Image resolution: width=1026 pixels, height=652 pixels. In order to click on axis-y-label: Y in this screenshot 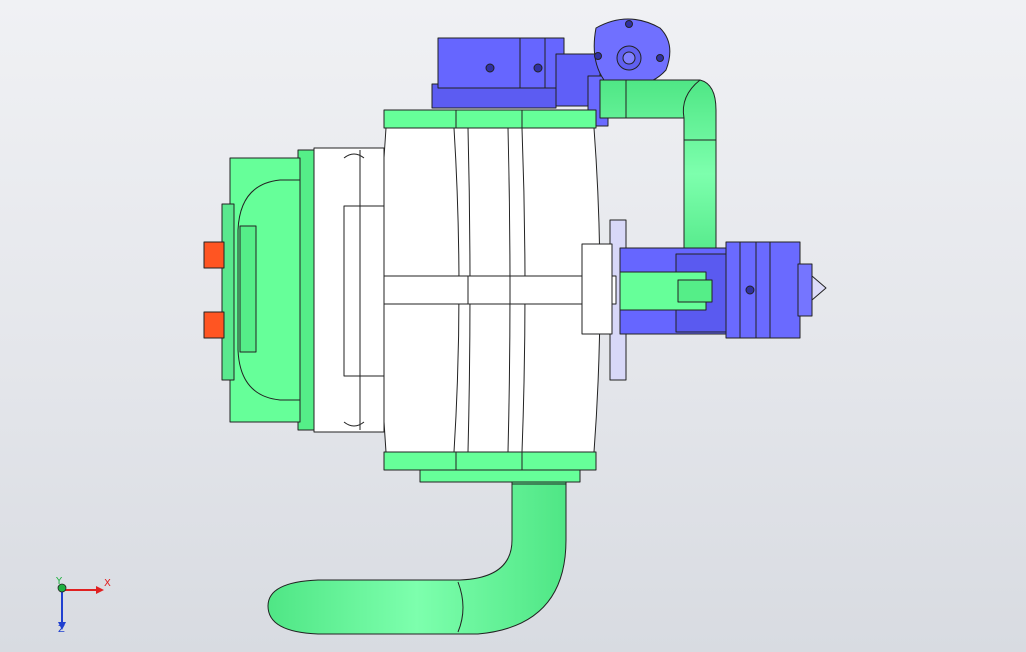, I will do `click(59, 581)`.